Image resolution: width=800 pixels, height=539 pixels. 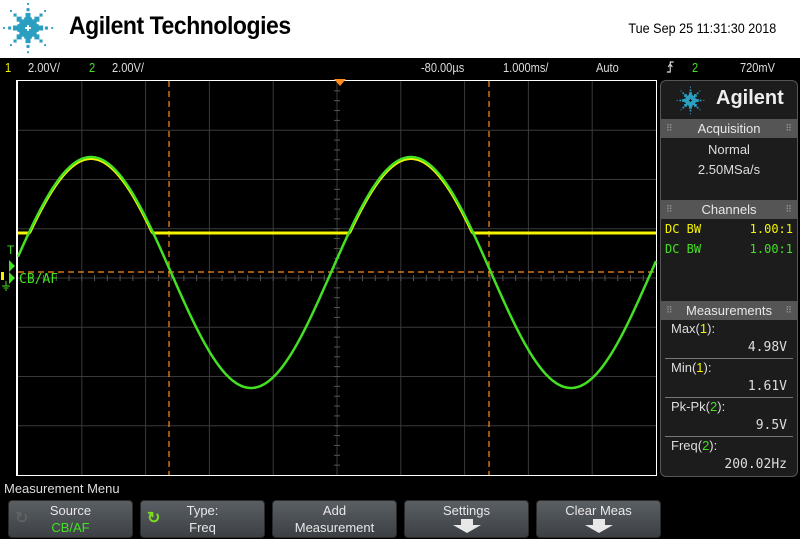 I want to click on measurement-name: Min(, so click(x=684, y=367).